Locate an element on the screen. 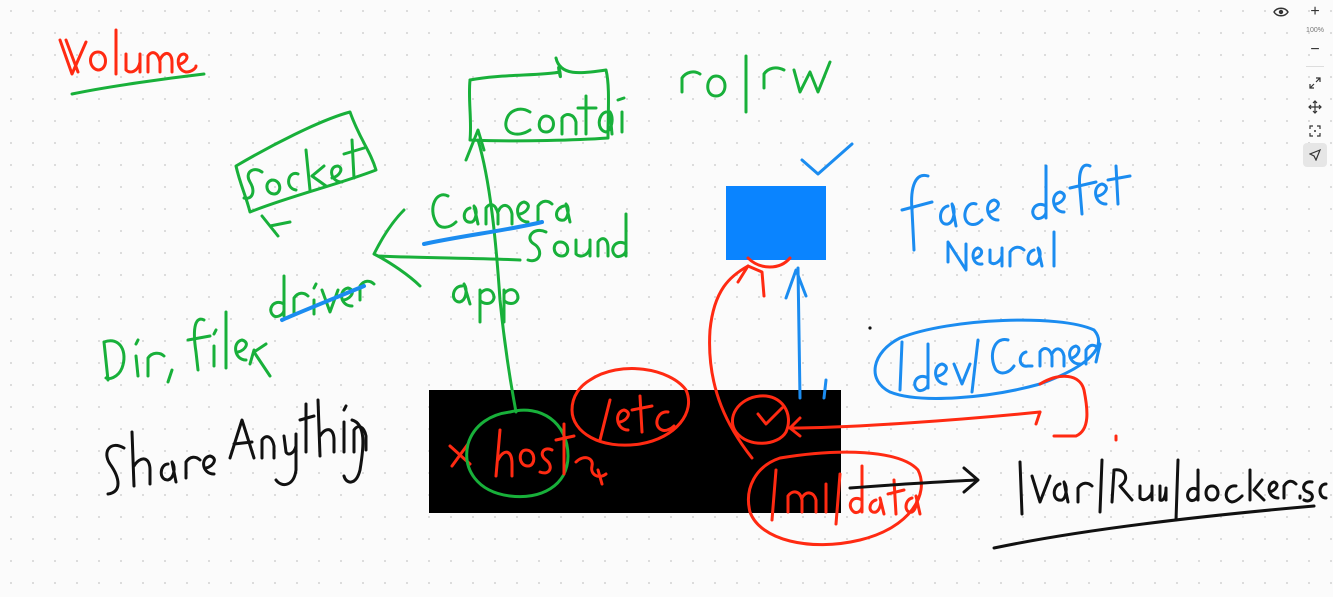  dot is located at coordinates (870, 328).